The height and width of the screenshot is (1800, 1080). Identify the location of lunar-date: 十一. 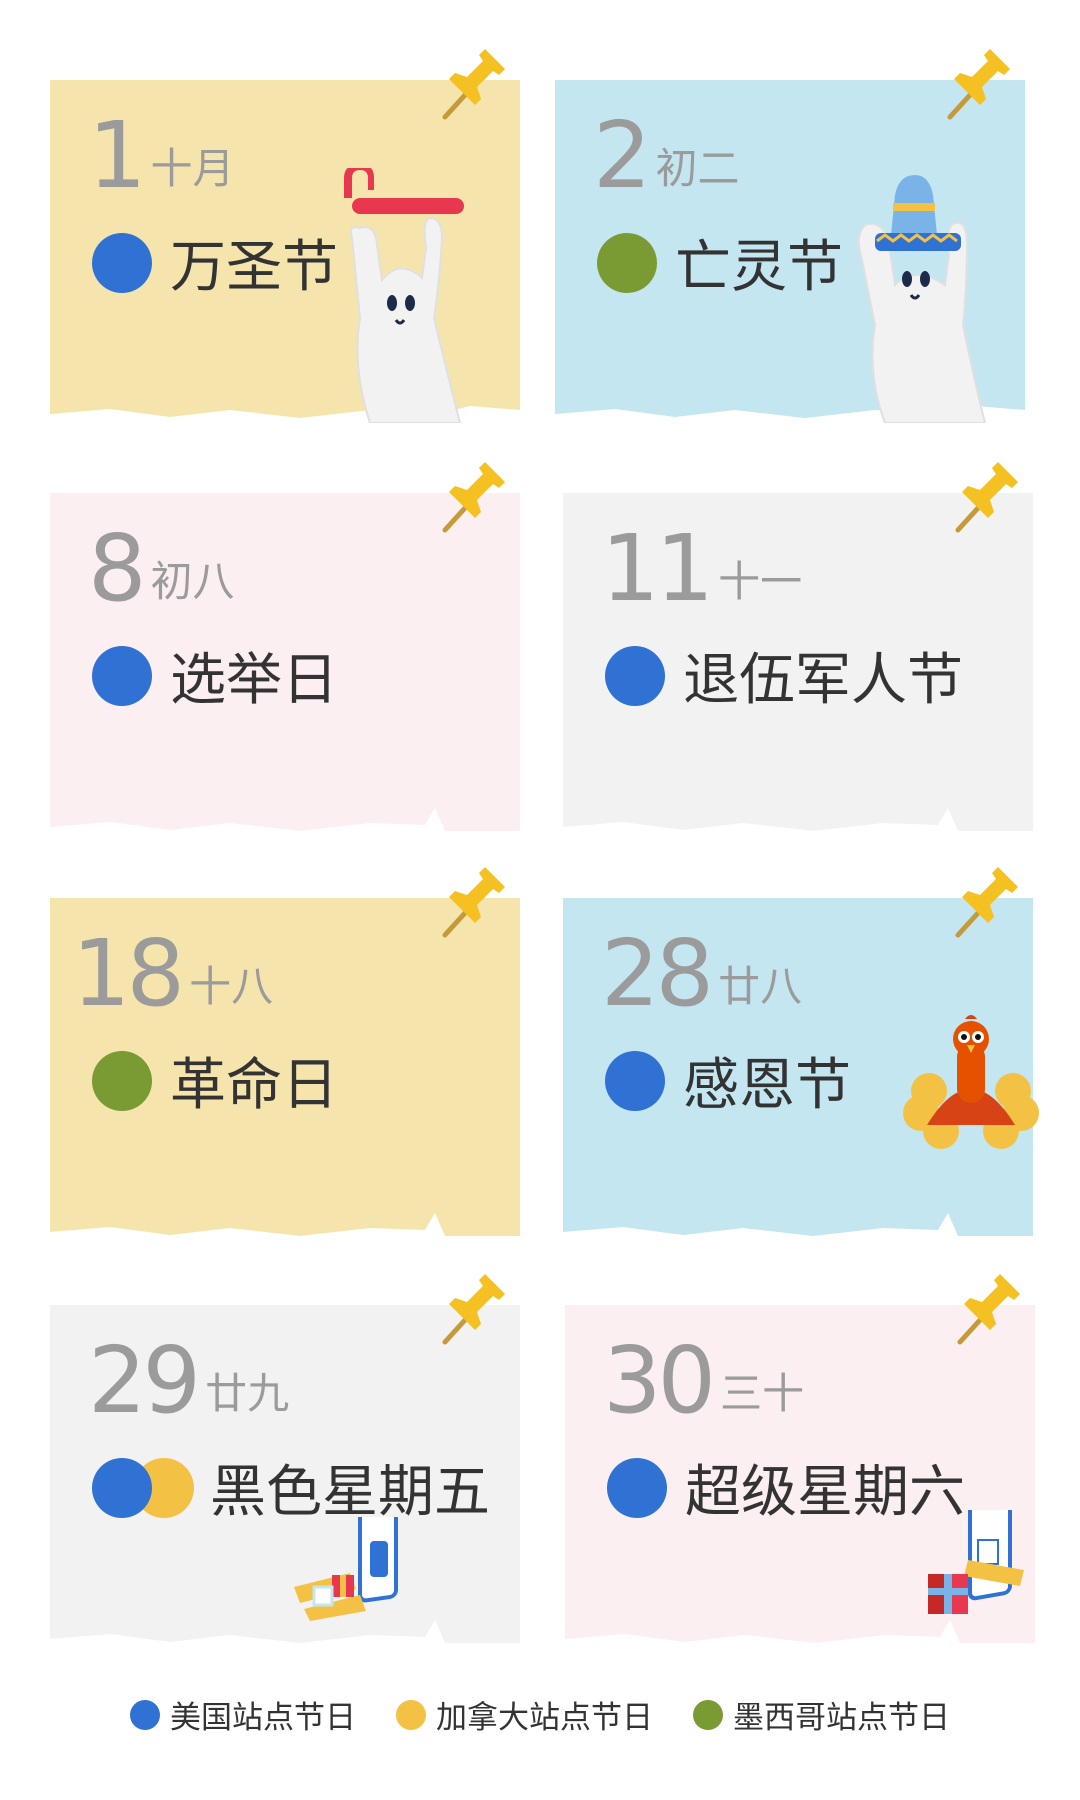
(760, 581).